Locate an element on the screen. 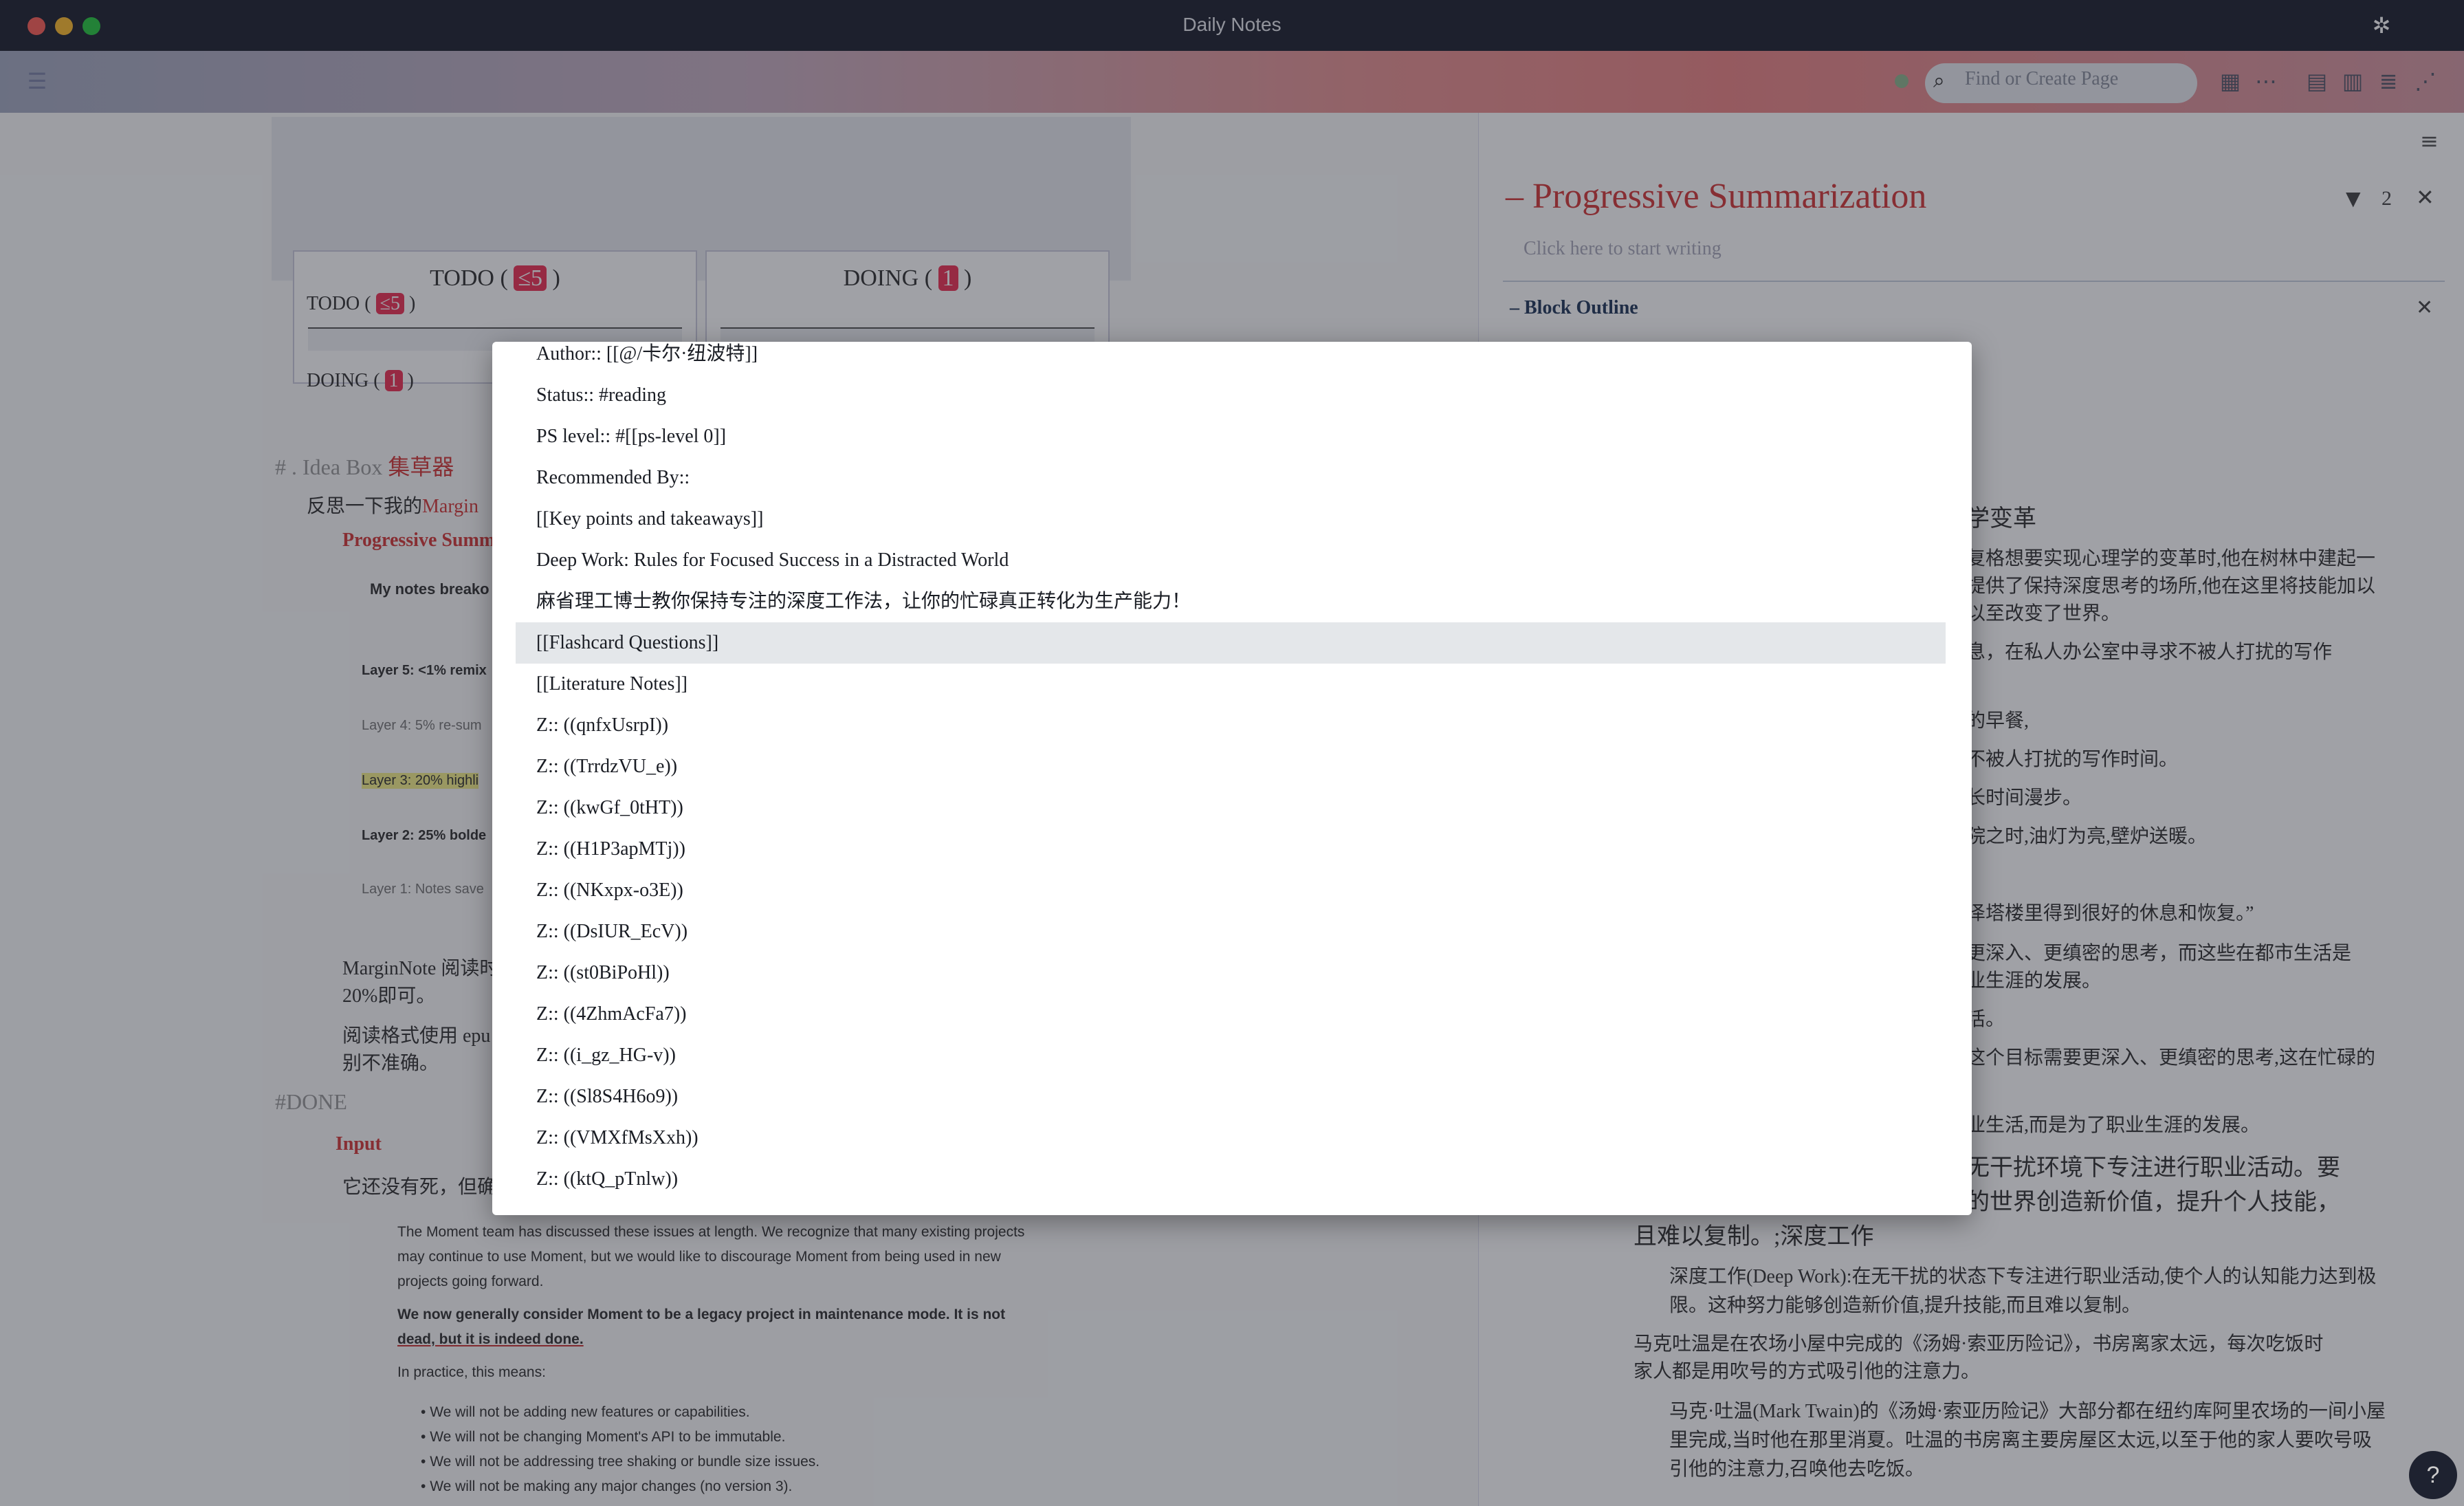 The width and height of the screenshot is (2464, 1506). list-item: Z:: ((st0BiPoHl)) is located at coordinates (1231, 973).